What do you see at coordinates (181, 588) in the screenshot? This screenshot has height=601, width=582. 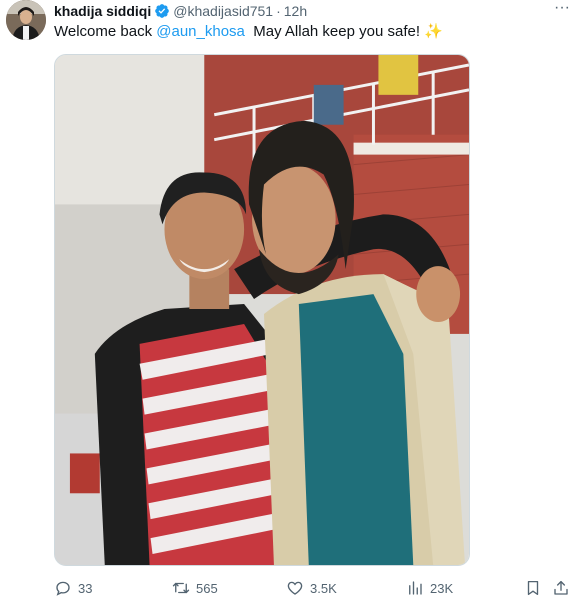 I see `retweet-icon` at bounding box center [181, 588].